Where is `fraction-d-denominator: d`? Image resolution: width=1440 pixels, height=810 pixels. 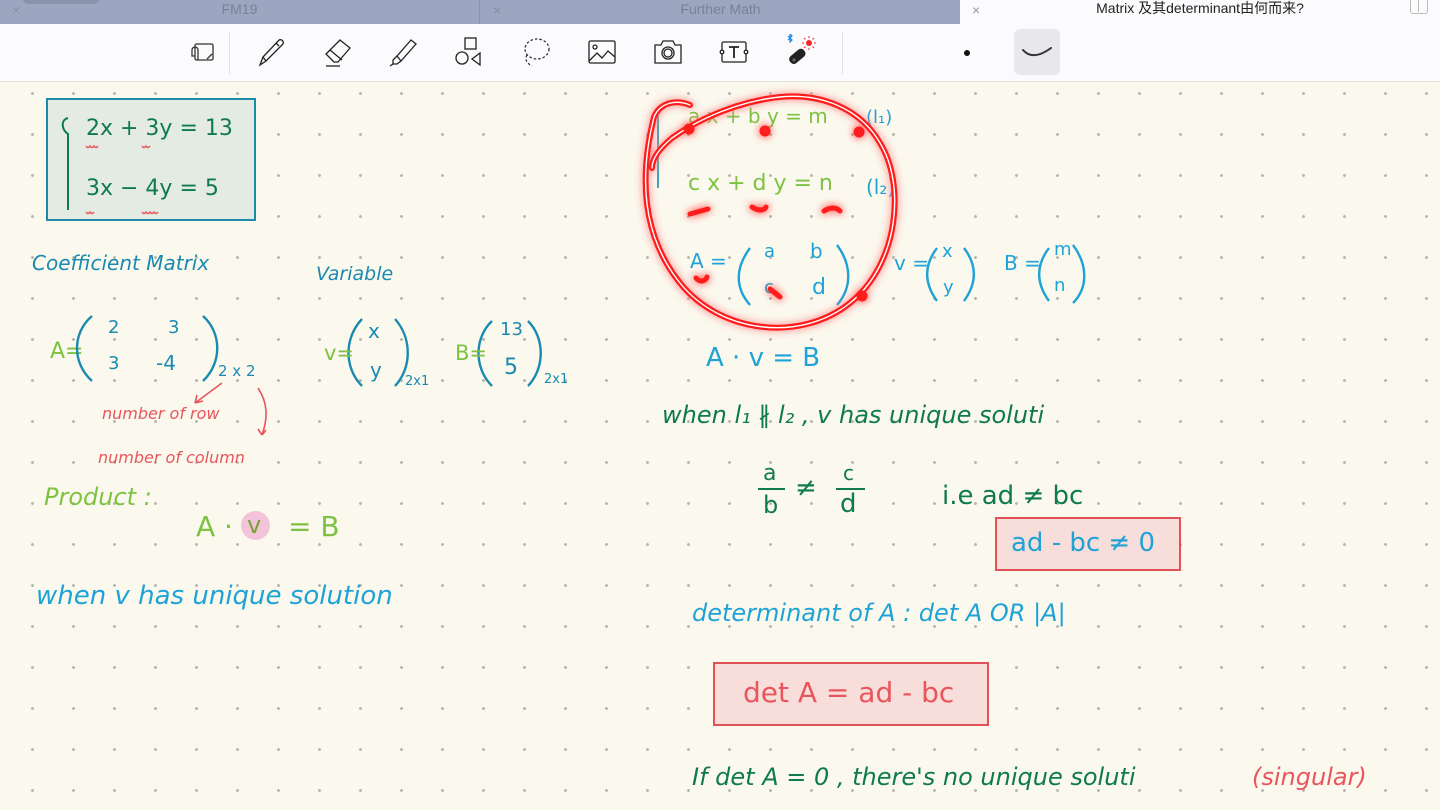
fraction-d-denominator: d is located at coordinates (848, 504).